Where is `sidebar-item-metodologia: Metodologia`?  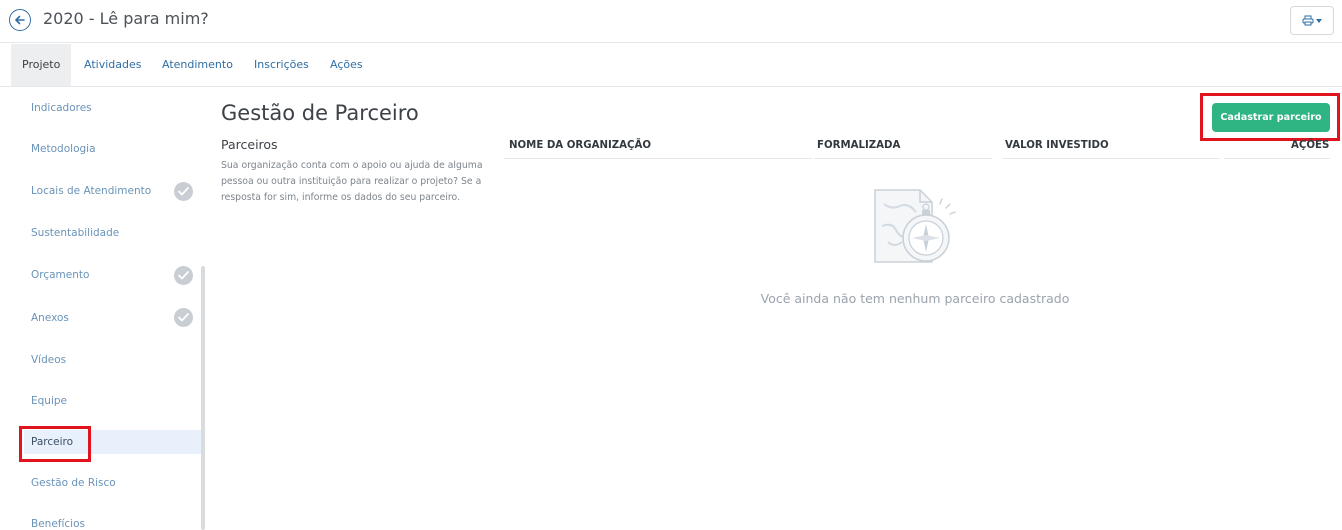
sidebar-item-metodologia: Metodologia is located at coordinates (100, 149).